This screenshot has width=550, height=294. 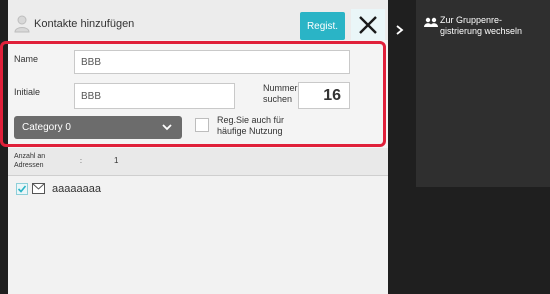 I want to click on mail-icon, so click(x=38, y=188).